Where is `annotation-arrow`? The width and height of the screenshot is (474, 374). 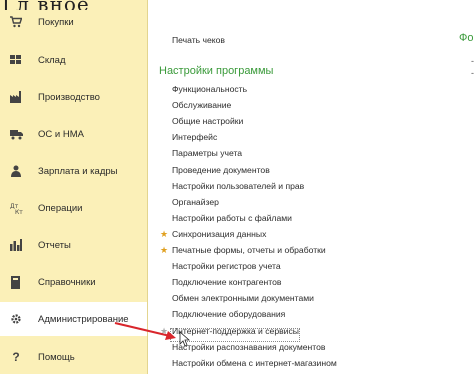 annotation-arrow is located at coordinates (152, 334).